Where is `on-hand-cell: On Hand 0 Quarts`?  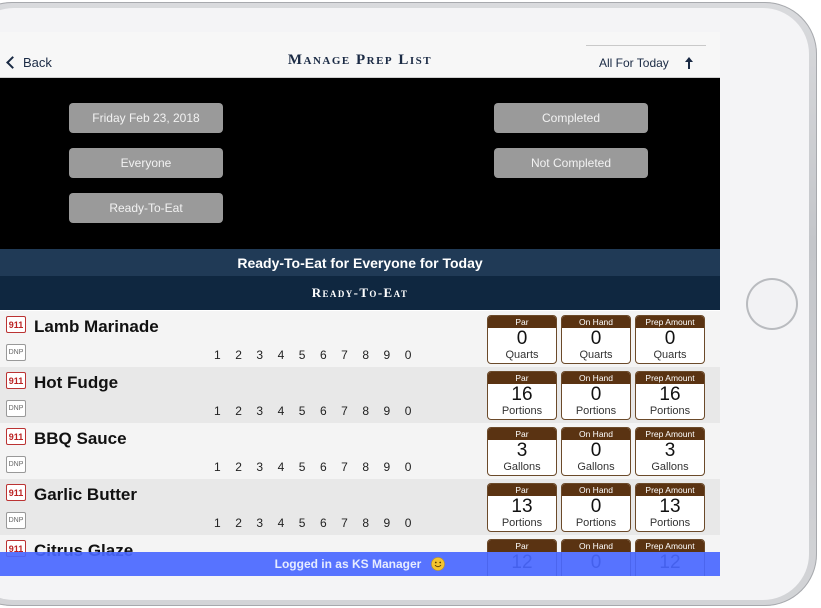 on-hand-cell: On Hand 0 Quarts is located at coordinates (596, 339).